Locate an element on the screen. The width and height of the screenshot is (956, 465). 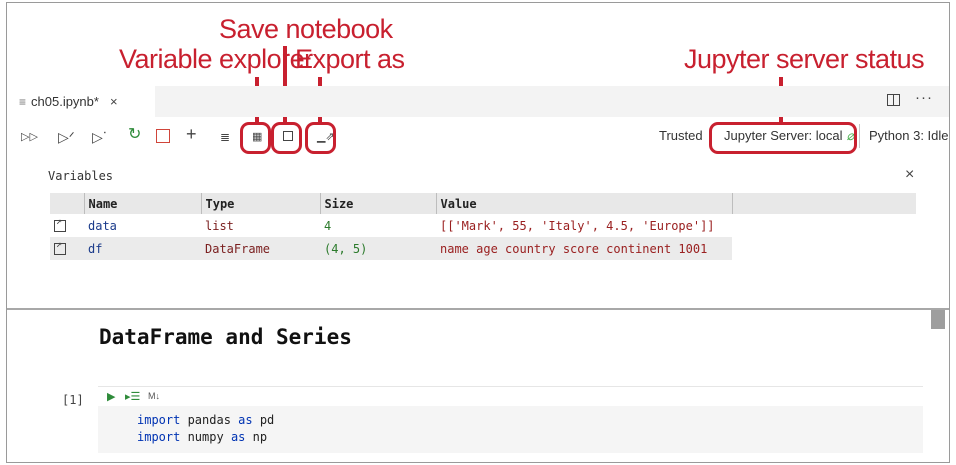
code-cell: import pandas as pd import numpy as np is located at coordinates (510, 429).